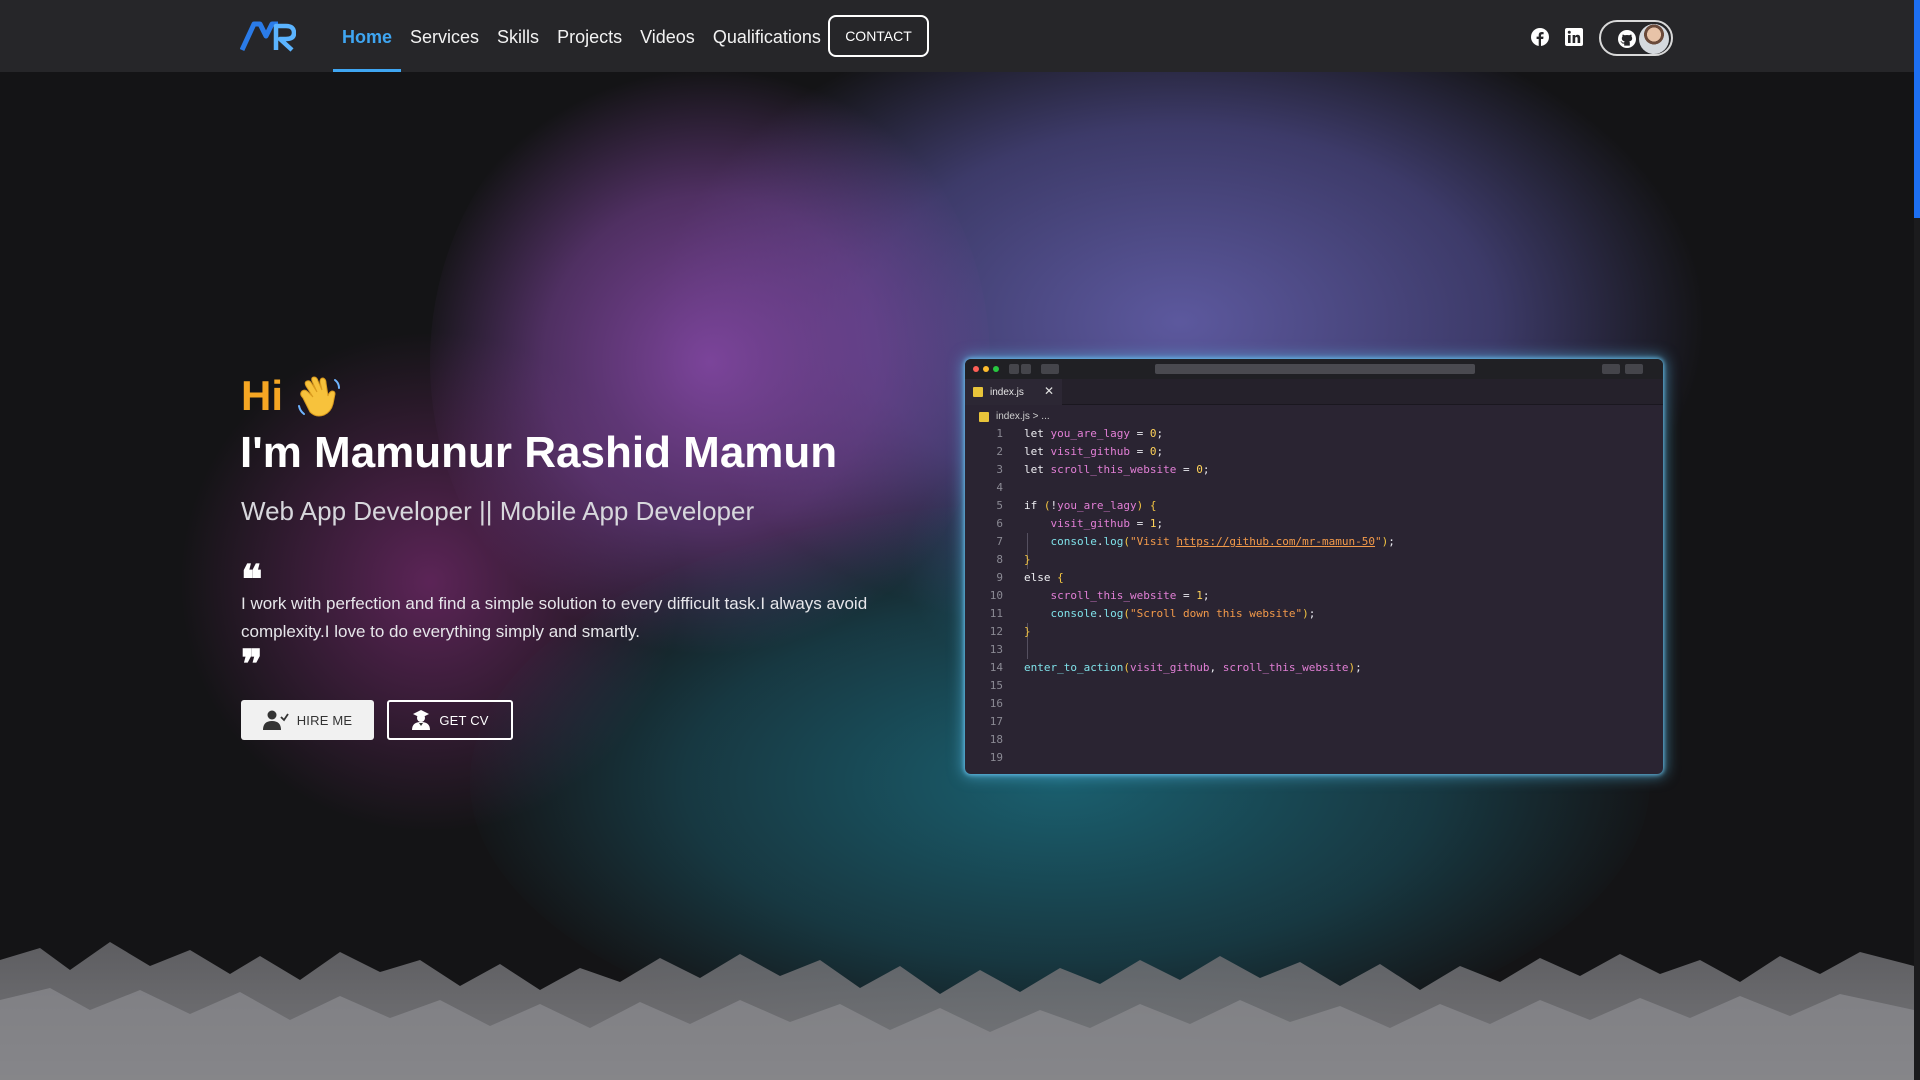 The width and height of the screenshot is (1920, 1080). What do you see at coordinates (539, 452) in the screenshot?
I see `hero-name: I'm Mamunur Rashid Mamun` at bounding box center [539, 452].